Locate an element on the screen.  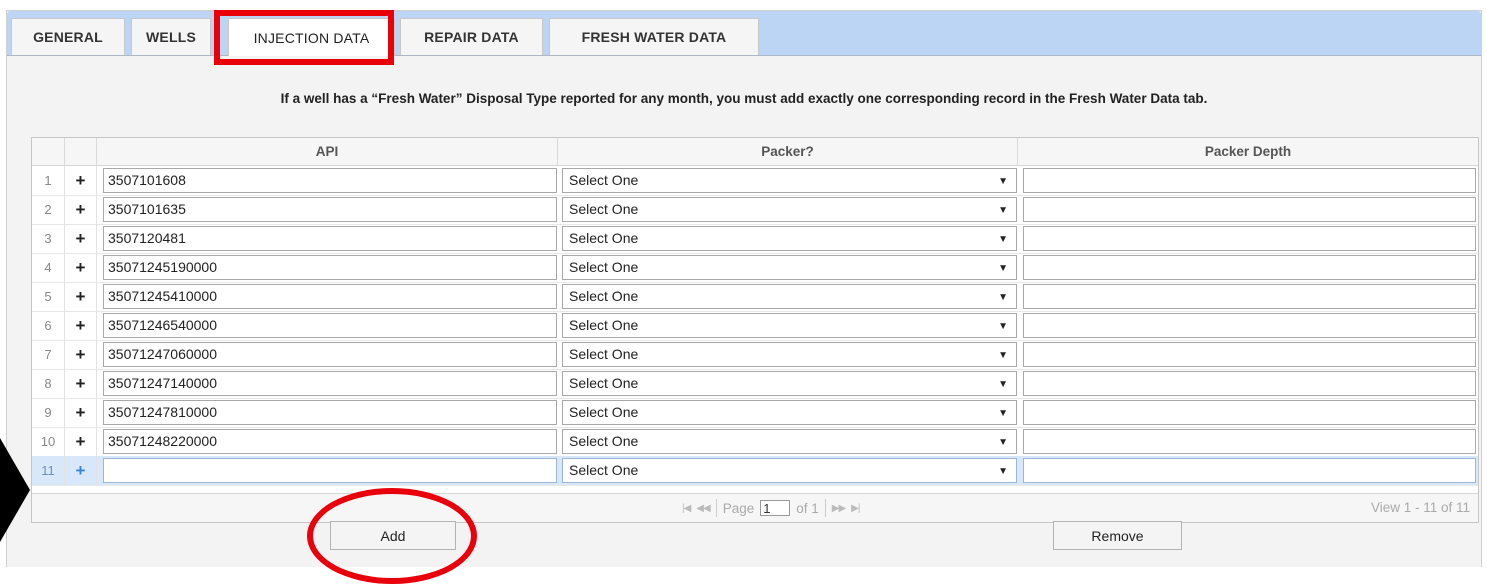
tab-fresh-water-data: FRESH WATER DATA is located at coordinates (654, 36).